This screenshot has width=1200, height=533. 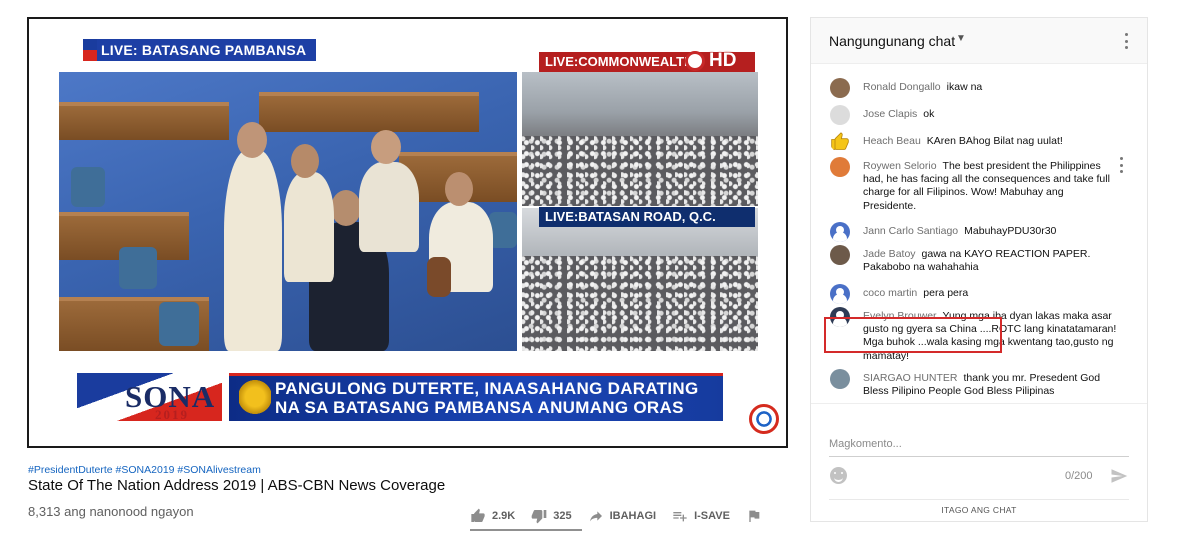 I want to click on live-label-batasang: LIVE: BATASANG PAMBANSA, so click(x=200, y=50).